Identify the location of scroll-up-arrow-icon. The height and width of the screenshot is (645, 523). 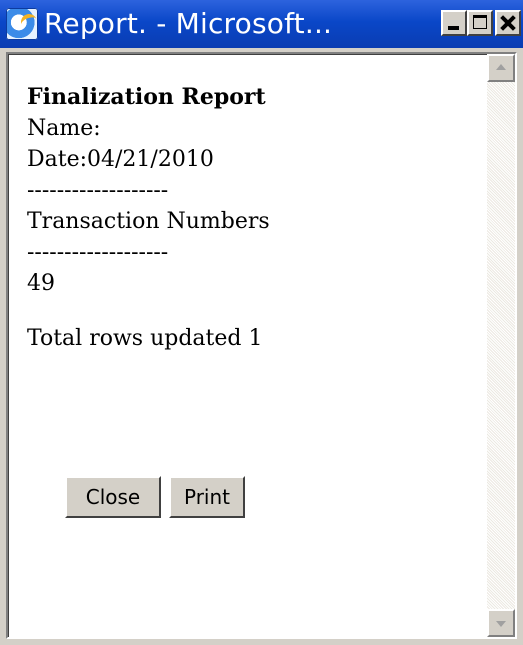
(501, 68).